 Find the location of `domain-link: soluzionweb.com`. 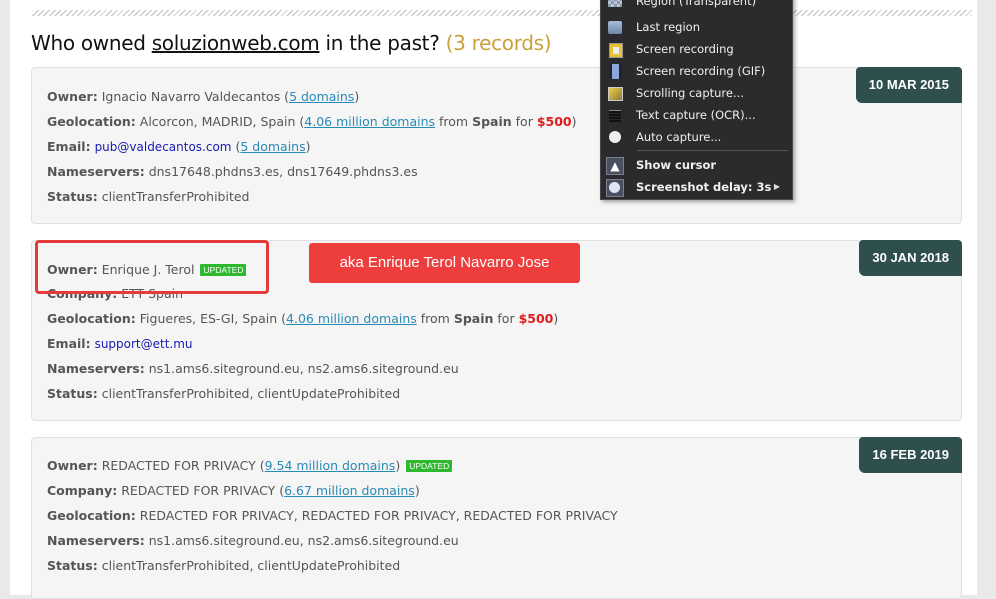

domain-link: soluzionweb.com is located at coordinates (236, 43).